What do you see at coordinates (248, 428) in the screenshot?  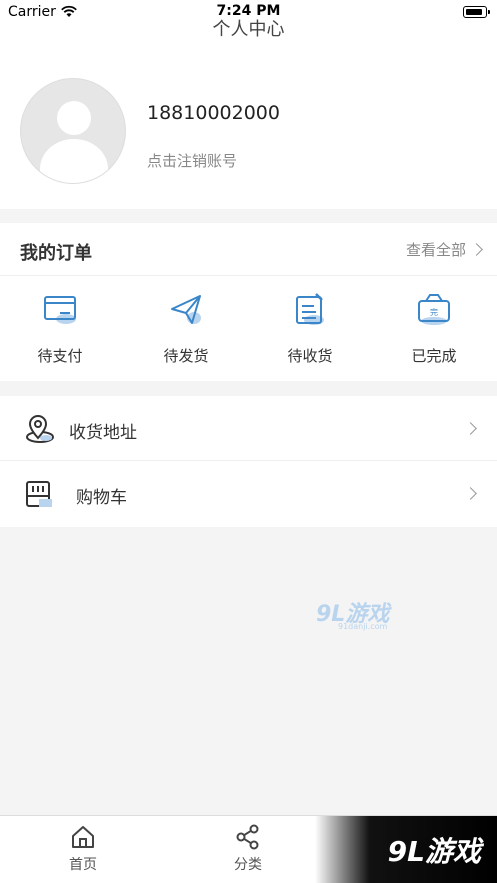 I see `menu-item-shipping-address: 收货地址` at bounding box center [248, 428].